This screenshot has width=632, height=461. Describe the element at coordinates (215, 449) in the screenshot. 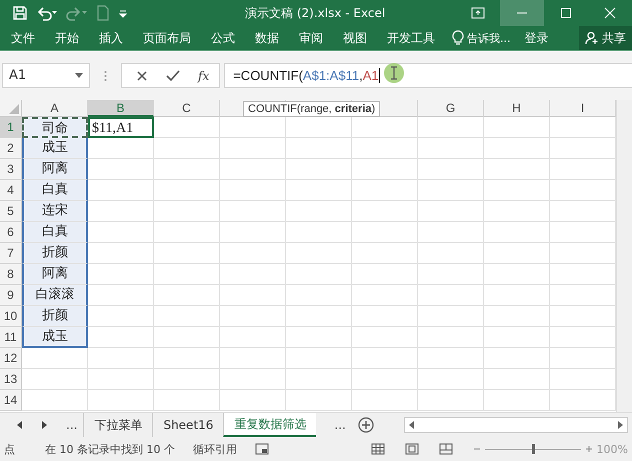

I see `circular-reference-status: 循环引用` at that location.